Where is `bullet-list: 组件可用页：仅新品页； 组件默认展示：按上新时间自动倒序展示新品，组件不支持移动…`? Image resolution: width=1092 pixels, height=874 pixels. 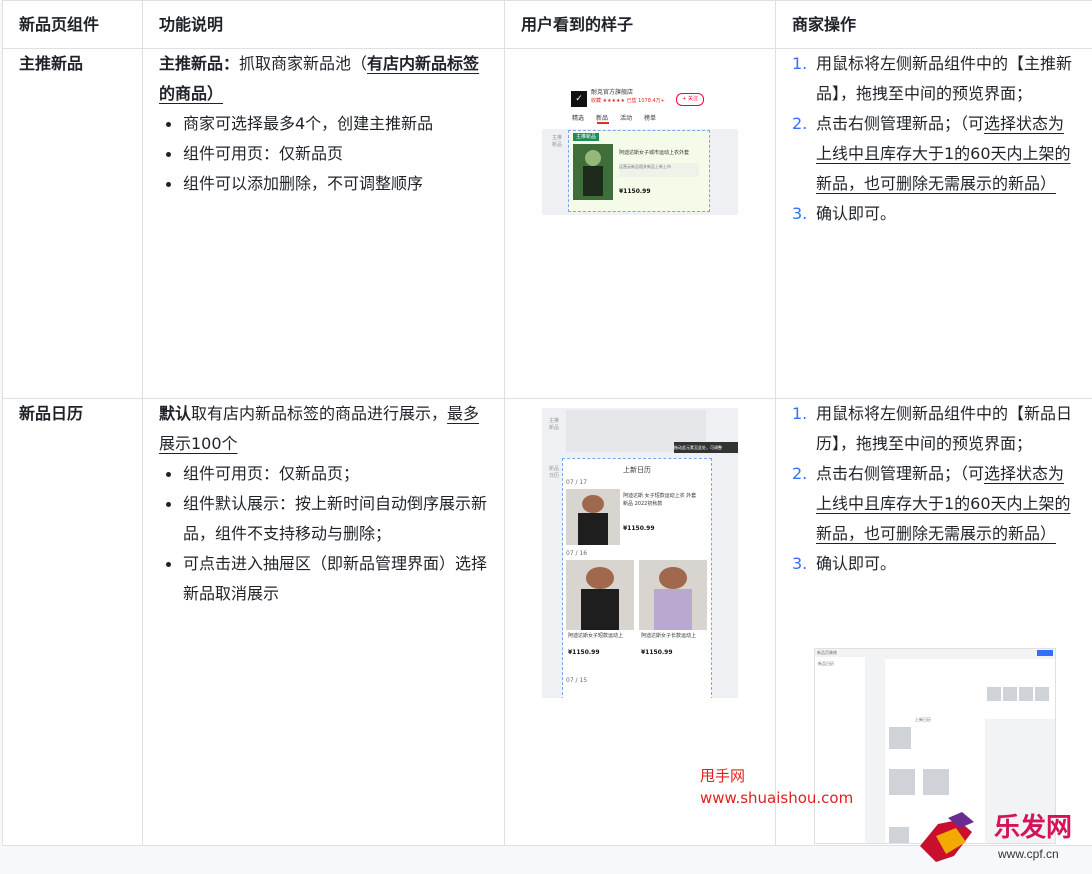 bullet-list: 组件可用页：仅新品页； 组件默认展示：按上新时间自动倒序展示新品，组件不支持移动… is located at coordinates (323, 534).